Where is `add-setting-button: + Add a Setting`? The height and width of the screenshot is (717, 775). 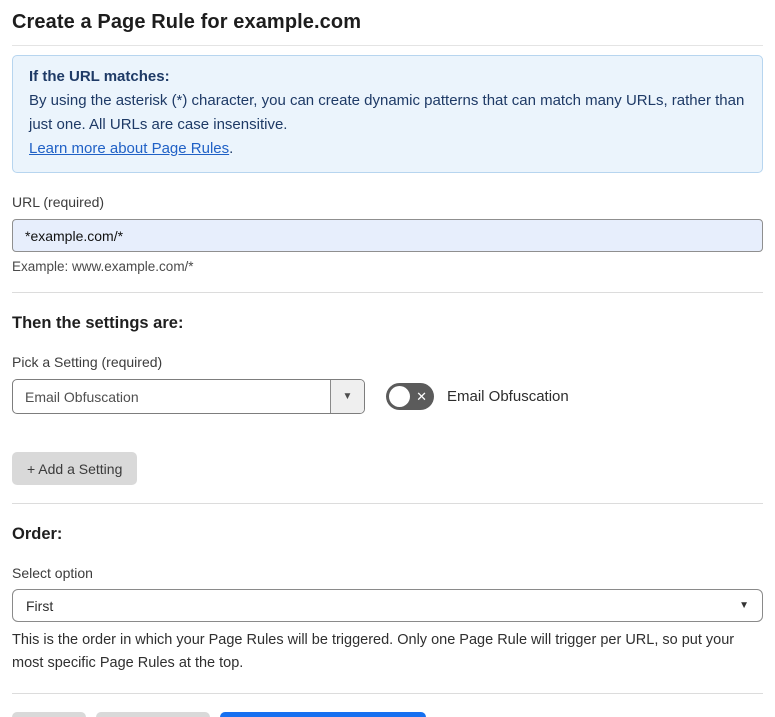
add-setting-button: + Add a Setting is located at coordinates (75, 468).